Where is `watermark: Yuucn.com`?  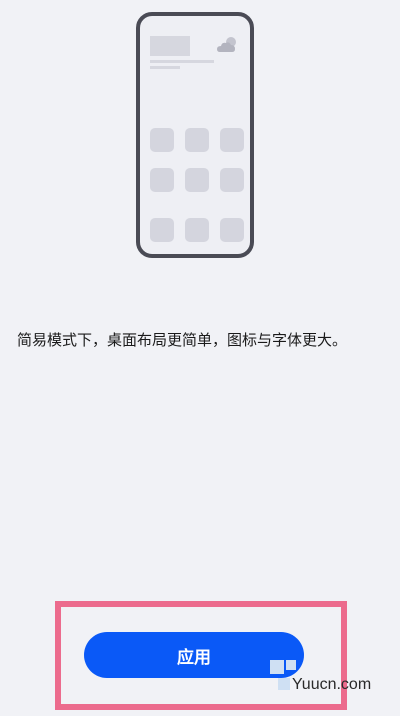
watermark: Yuucn.com is located at coordinates (330, 680).